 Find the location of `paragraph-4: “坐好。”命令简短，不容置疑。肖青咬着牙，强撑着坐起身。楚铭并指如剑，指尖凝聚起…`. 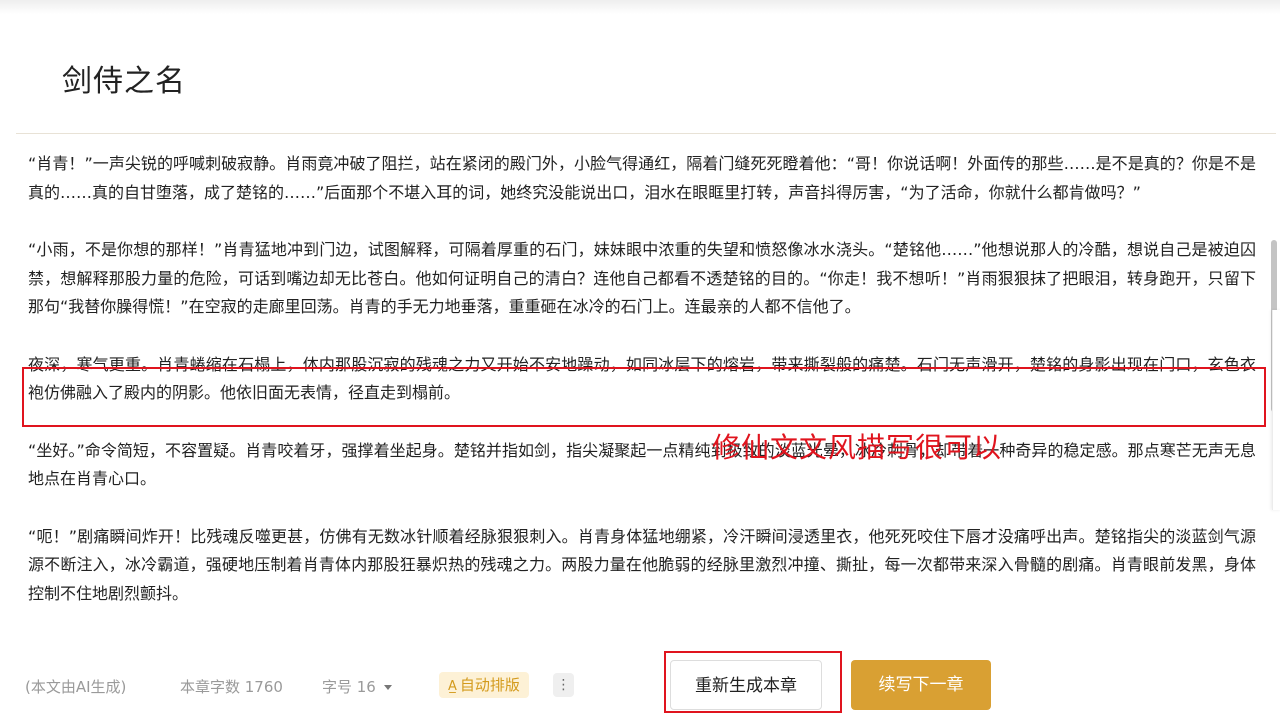

paragraph-4: “坐好。”命令简短，不容置疑。肖青咬着牙，强撑着坐起身。楚铭并指如剑，指尖凝聚起… is located at coordinates (642, 464).